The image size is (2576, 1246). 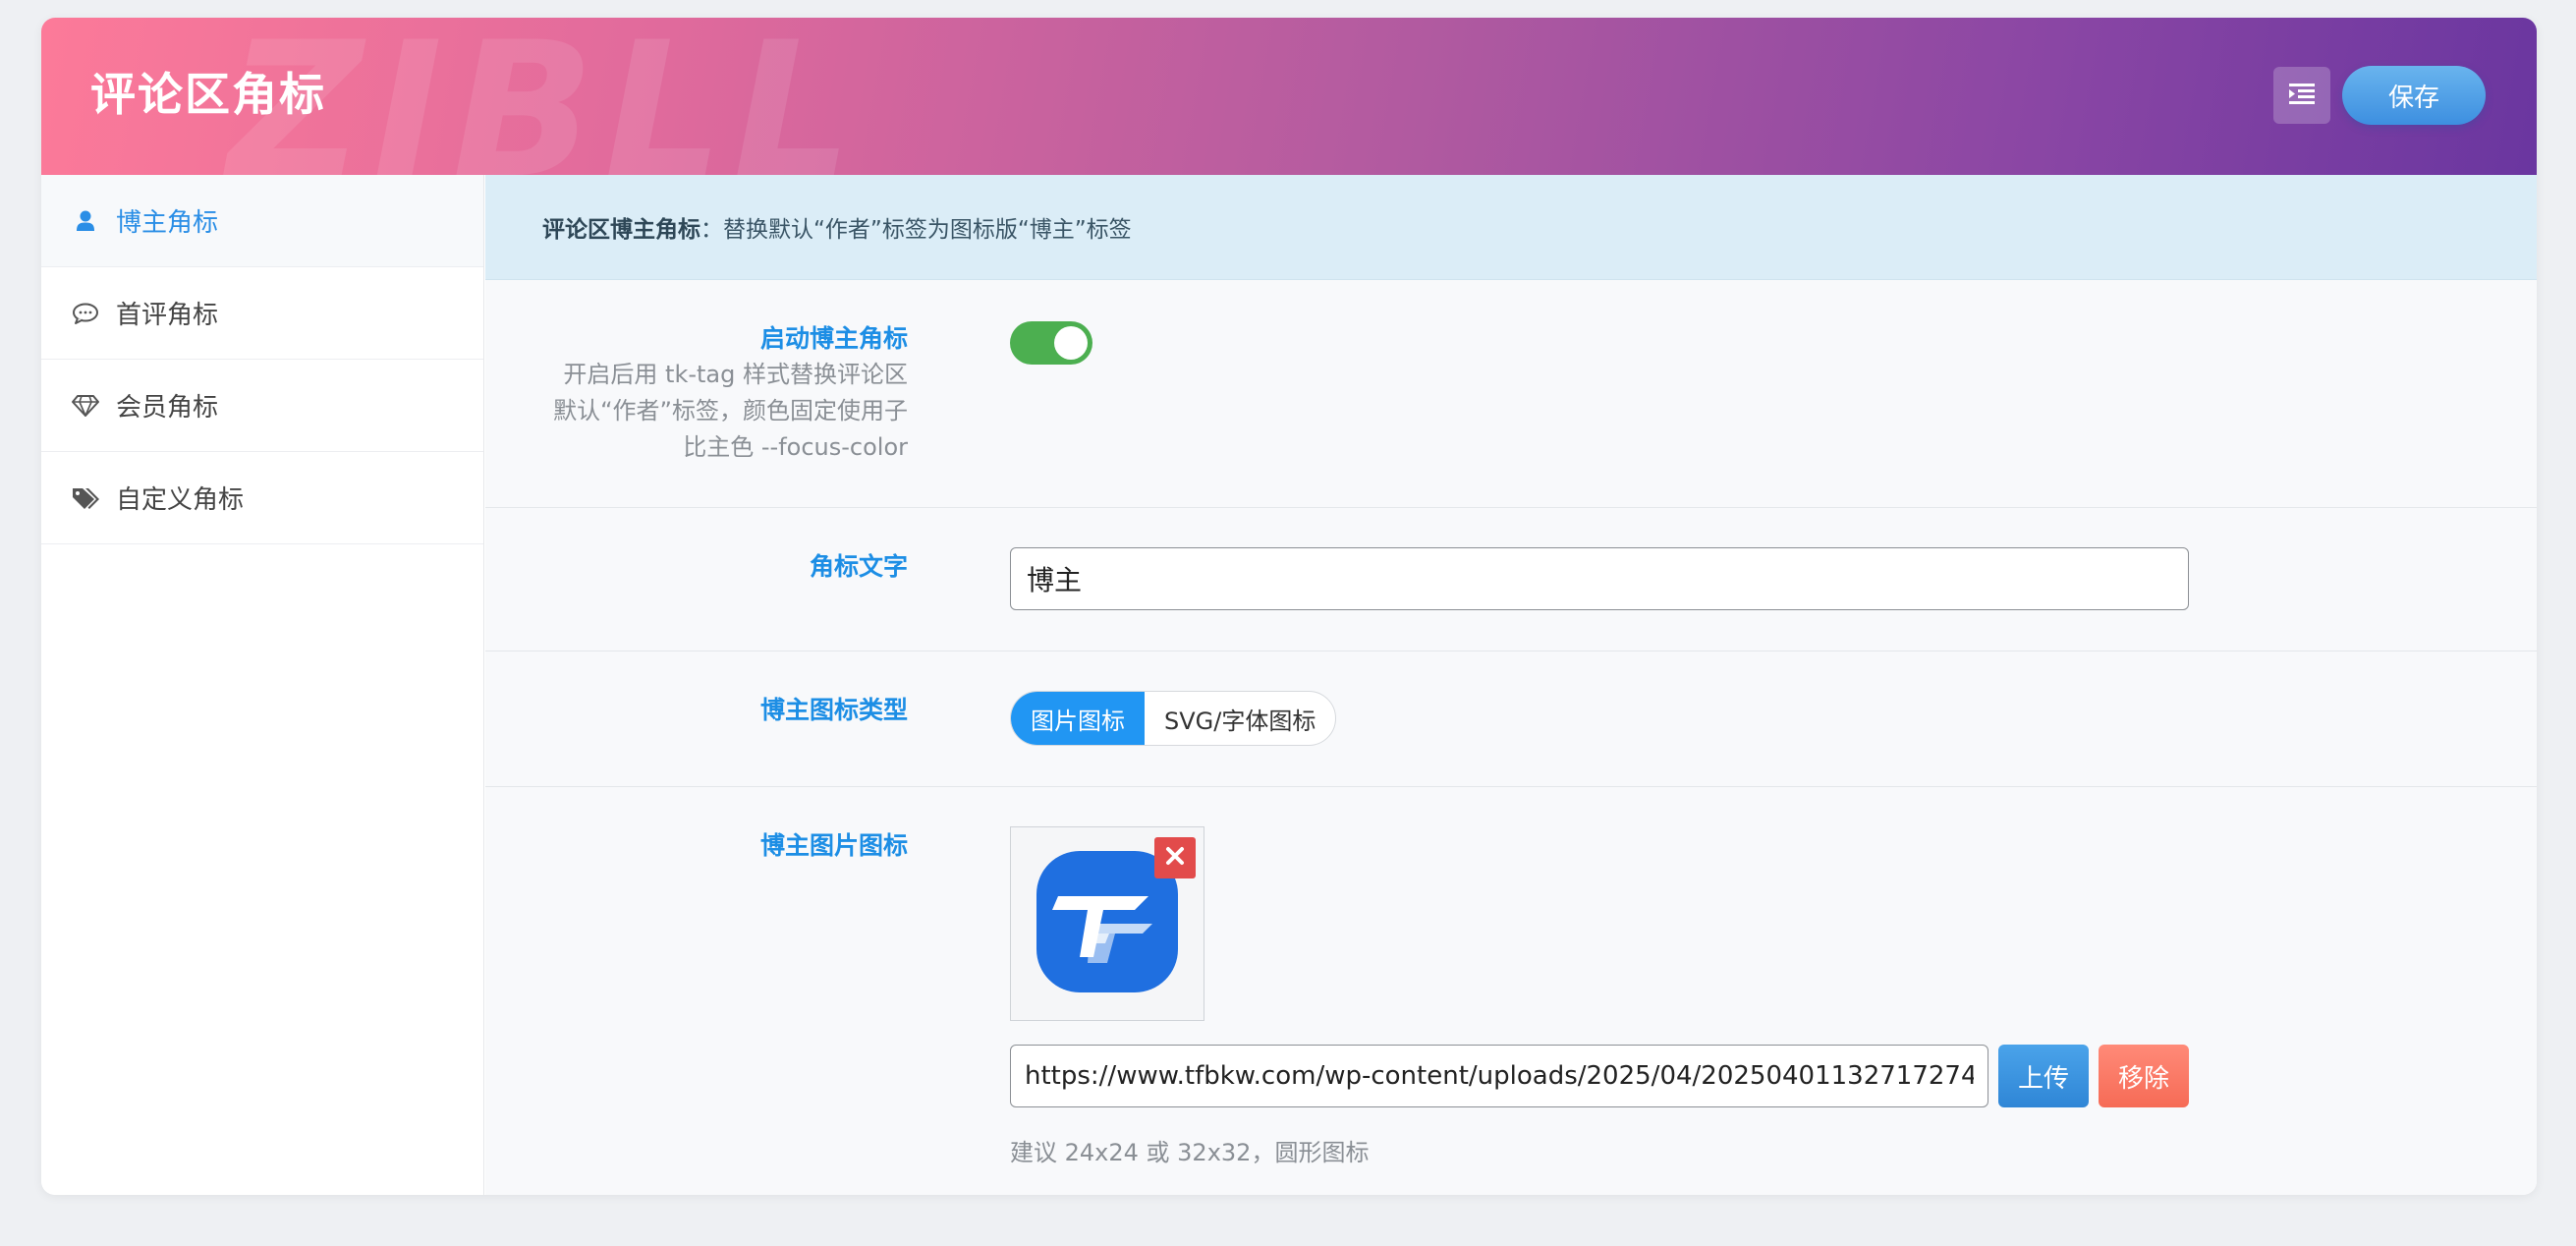 What do you see at coordinates (927, 230) in the screenshot?
I see `notice-text: 替换默认“作者”标签为图标版“博主”标签` at bounding box center [927, 230].